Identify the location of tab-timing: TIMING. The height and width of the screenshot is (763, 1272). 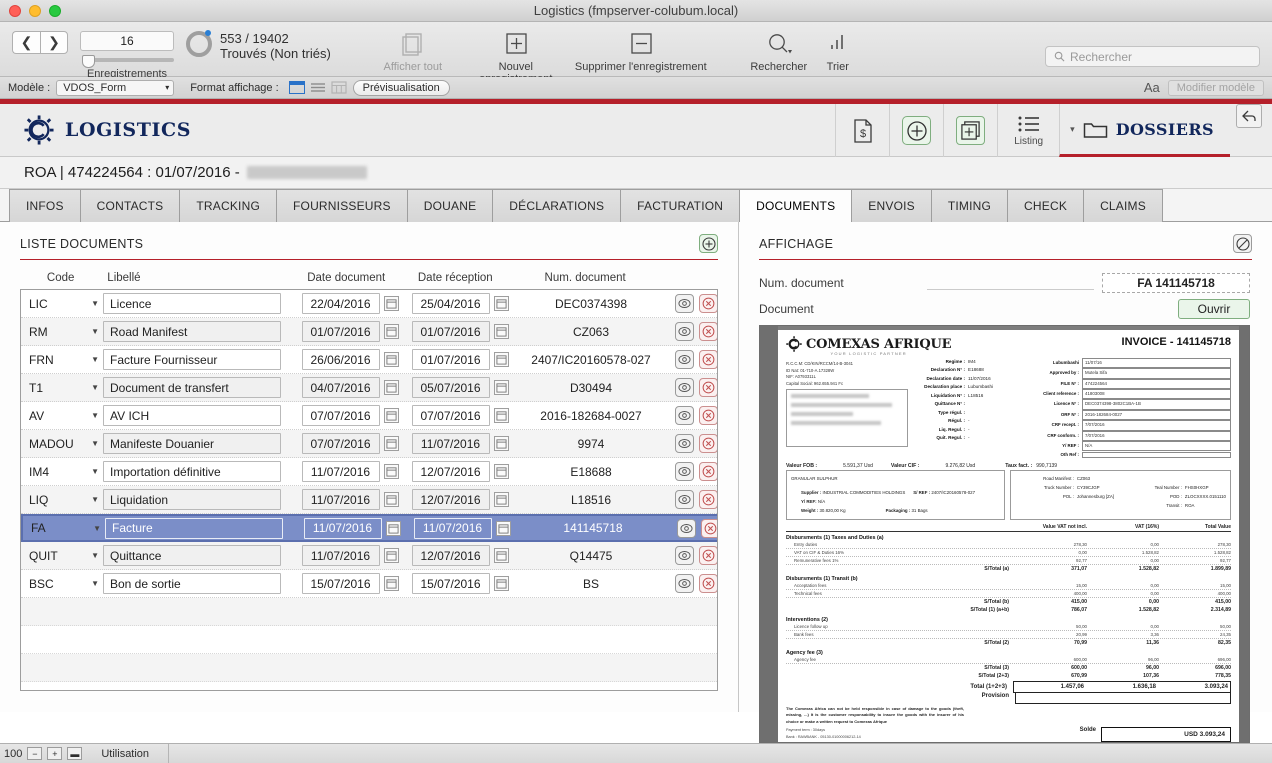
(970, 205).